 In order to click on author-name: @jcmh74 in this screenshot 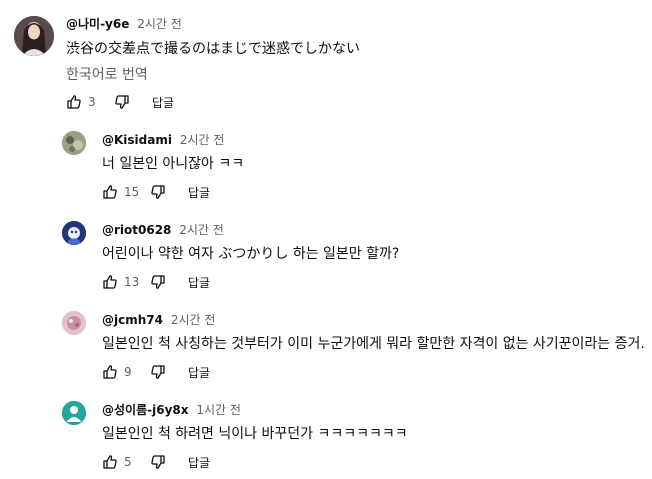, I will do `click(132, 320)`.